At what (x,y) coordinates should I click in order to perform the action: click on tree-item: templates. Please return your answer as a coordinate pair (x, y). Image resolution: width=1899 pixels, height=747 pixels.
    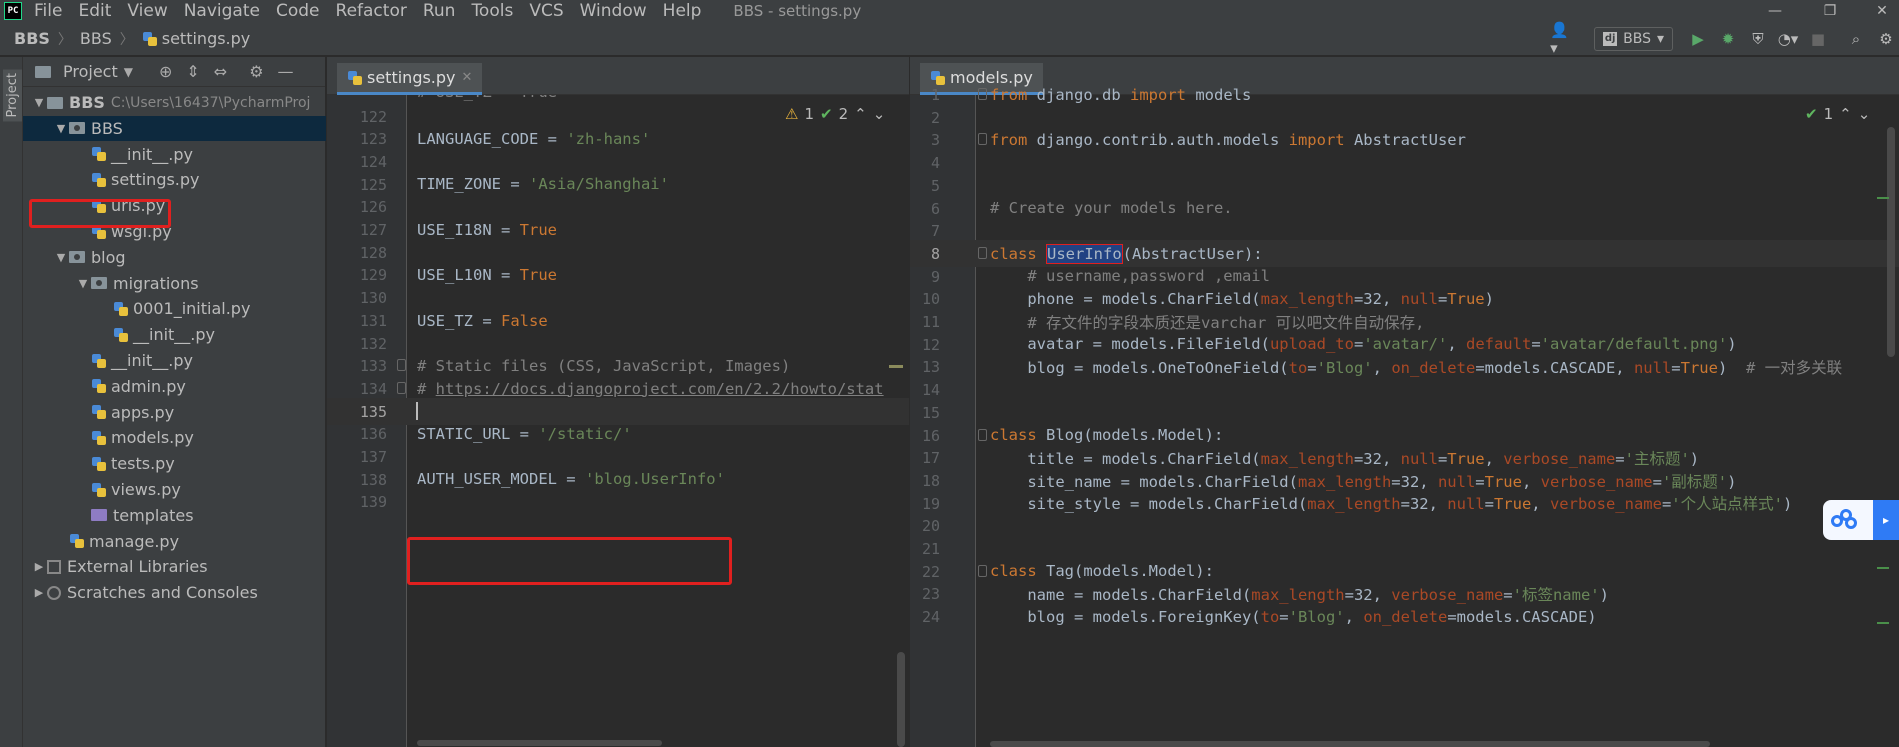
    Looking at the image, I should click on (174, 515).